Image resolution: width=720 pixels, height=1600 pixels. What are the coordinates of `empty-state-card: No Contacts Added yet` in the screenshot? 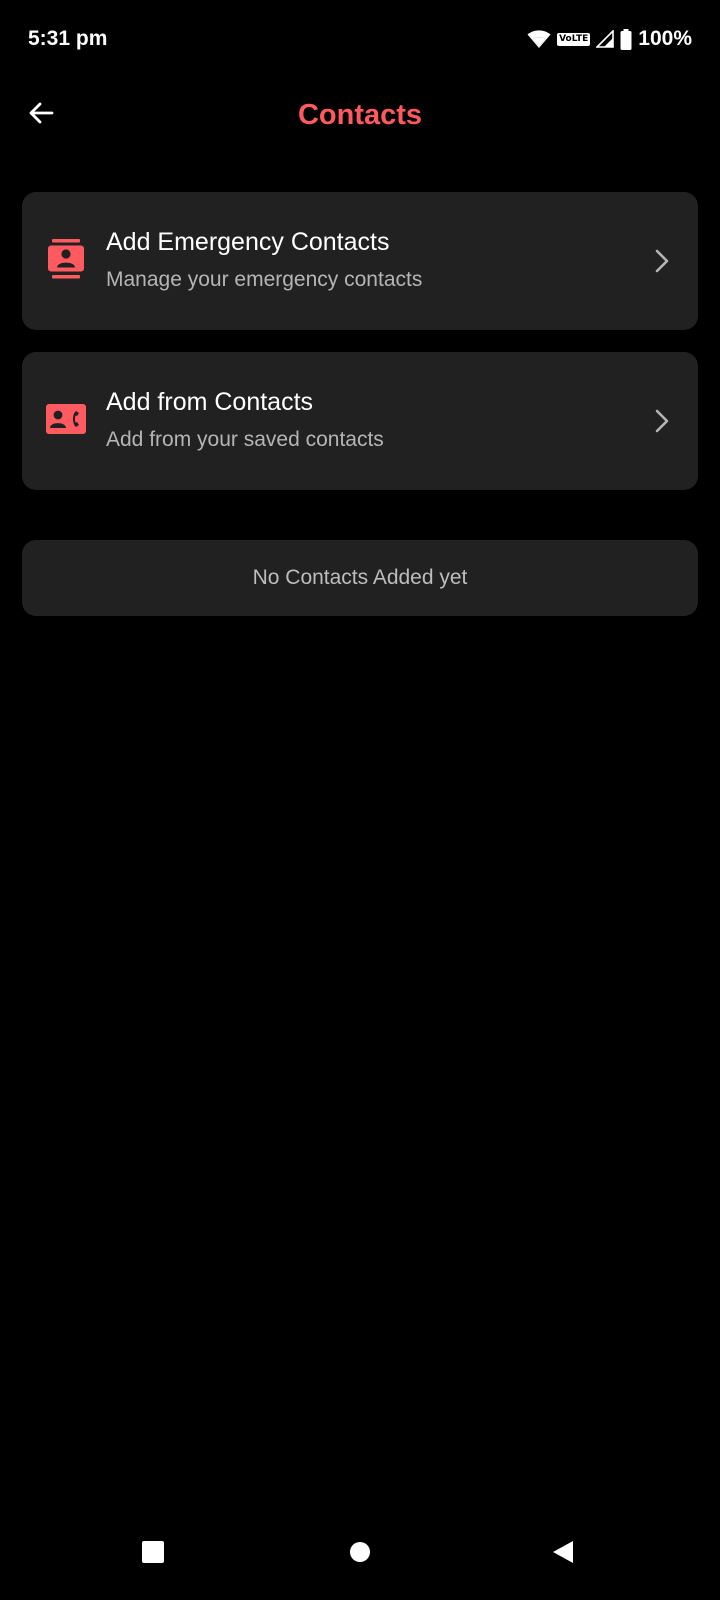 It's located at (360, 578).